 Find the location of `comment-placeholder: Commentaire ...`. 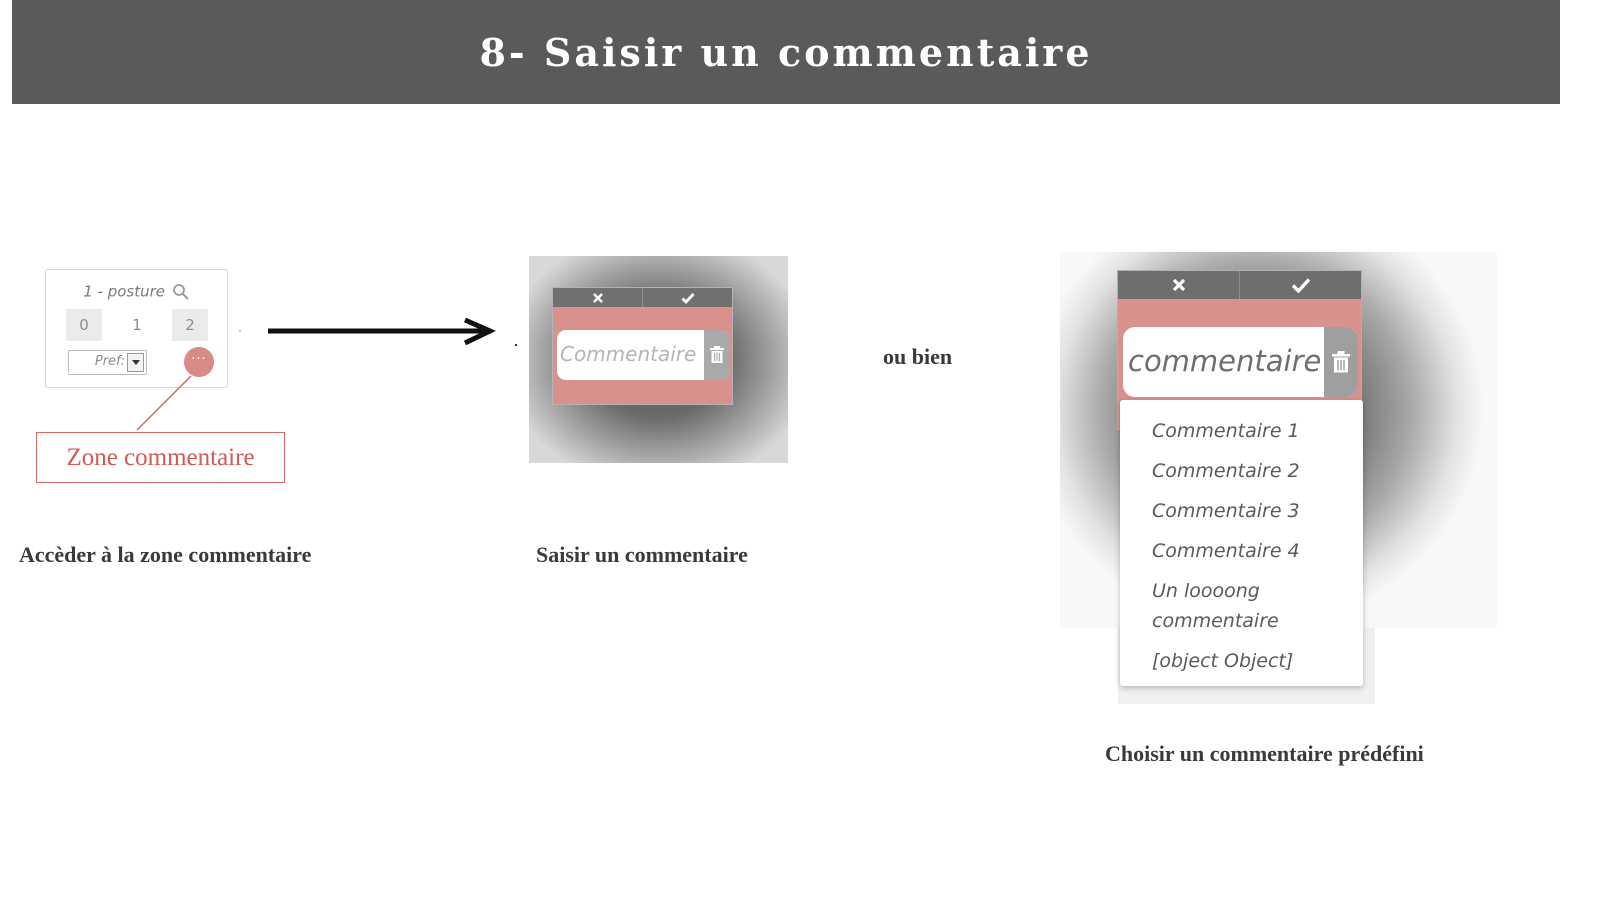

comment-placeholder: Commentaire ... is located at coordinates (641, 354).